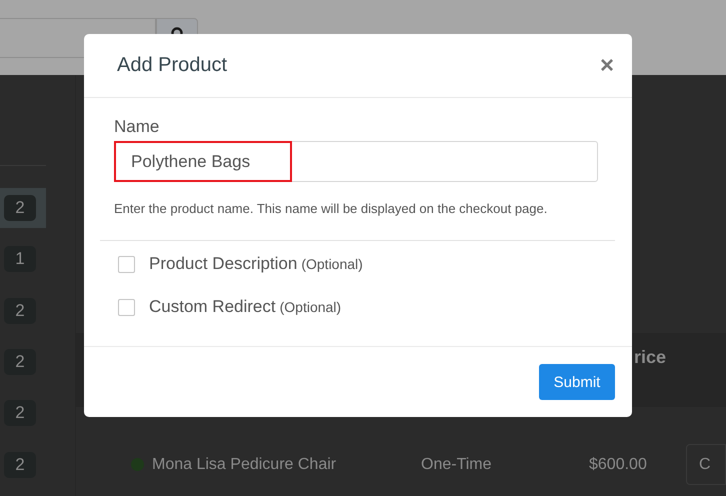  I want to click on option-label: Product Description, so click(223, 264).